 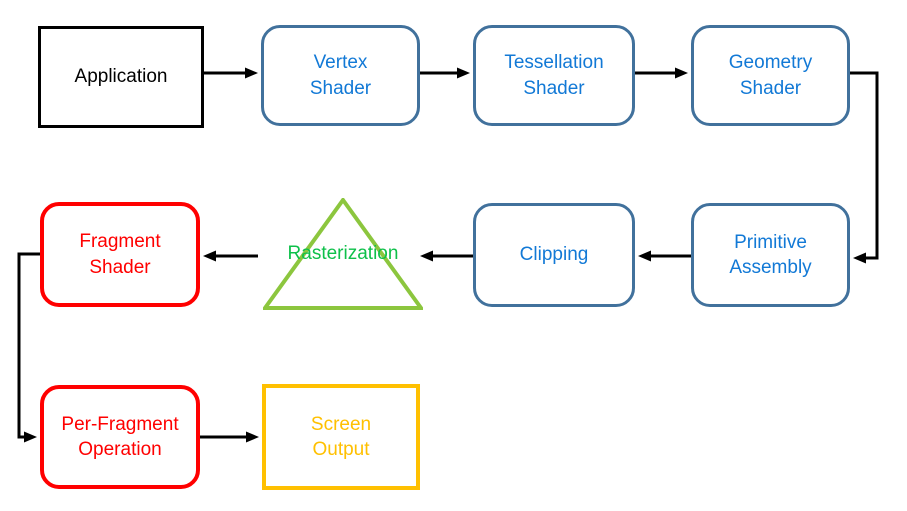 I want to click on node-label-primitive-assembly: Primitive Assembly, so click(x=770, y=254).